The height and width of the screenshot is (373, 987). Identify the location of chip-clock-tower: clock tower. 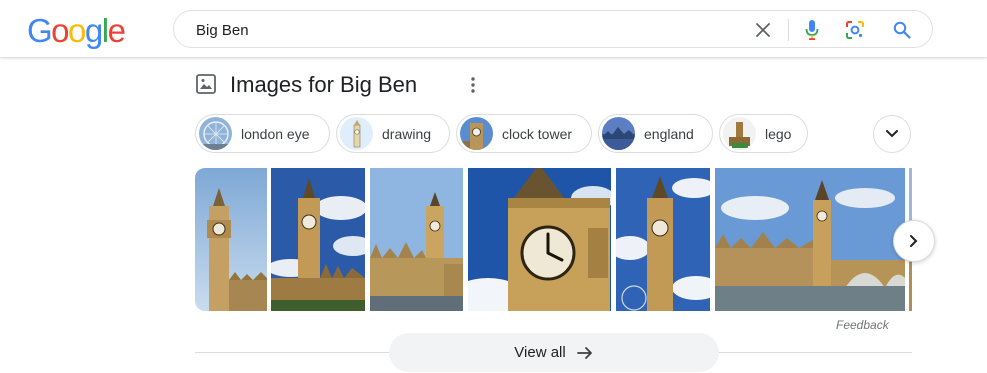
(524, 133).